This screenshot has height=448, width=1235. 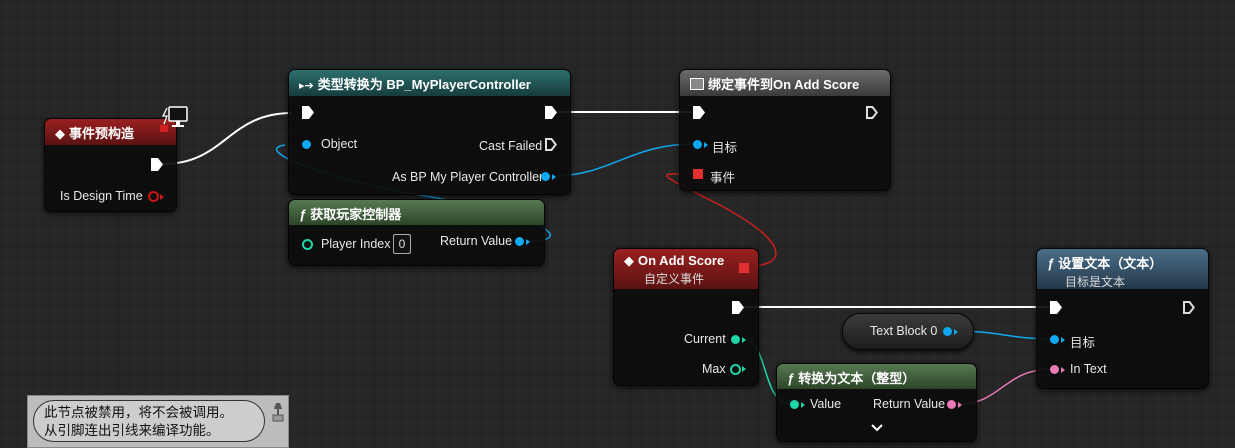 What do you see at coordinates (698, 174) in the screenshot?
I see `event-delegate-pin` at bounding box center [698, 174].